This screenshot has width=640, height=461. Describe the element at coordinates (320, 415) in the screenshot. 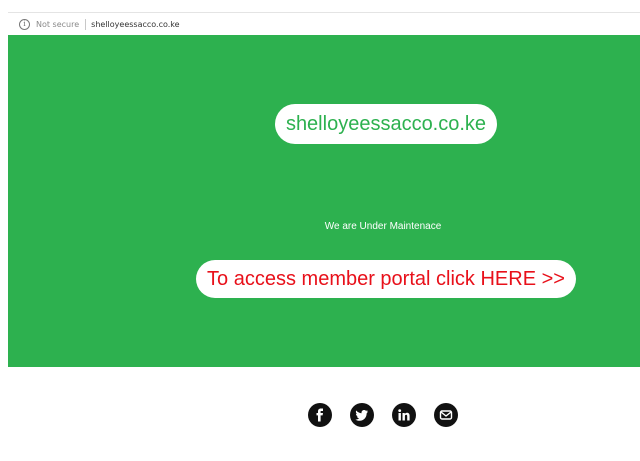

I see `facebook-icon` at that location.